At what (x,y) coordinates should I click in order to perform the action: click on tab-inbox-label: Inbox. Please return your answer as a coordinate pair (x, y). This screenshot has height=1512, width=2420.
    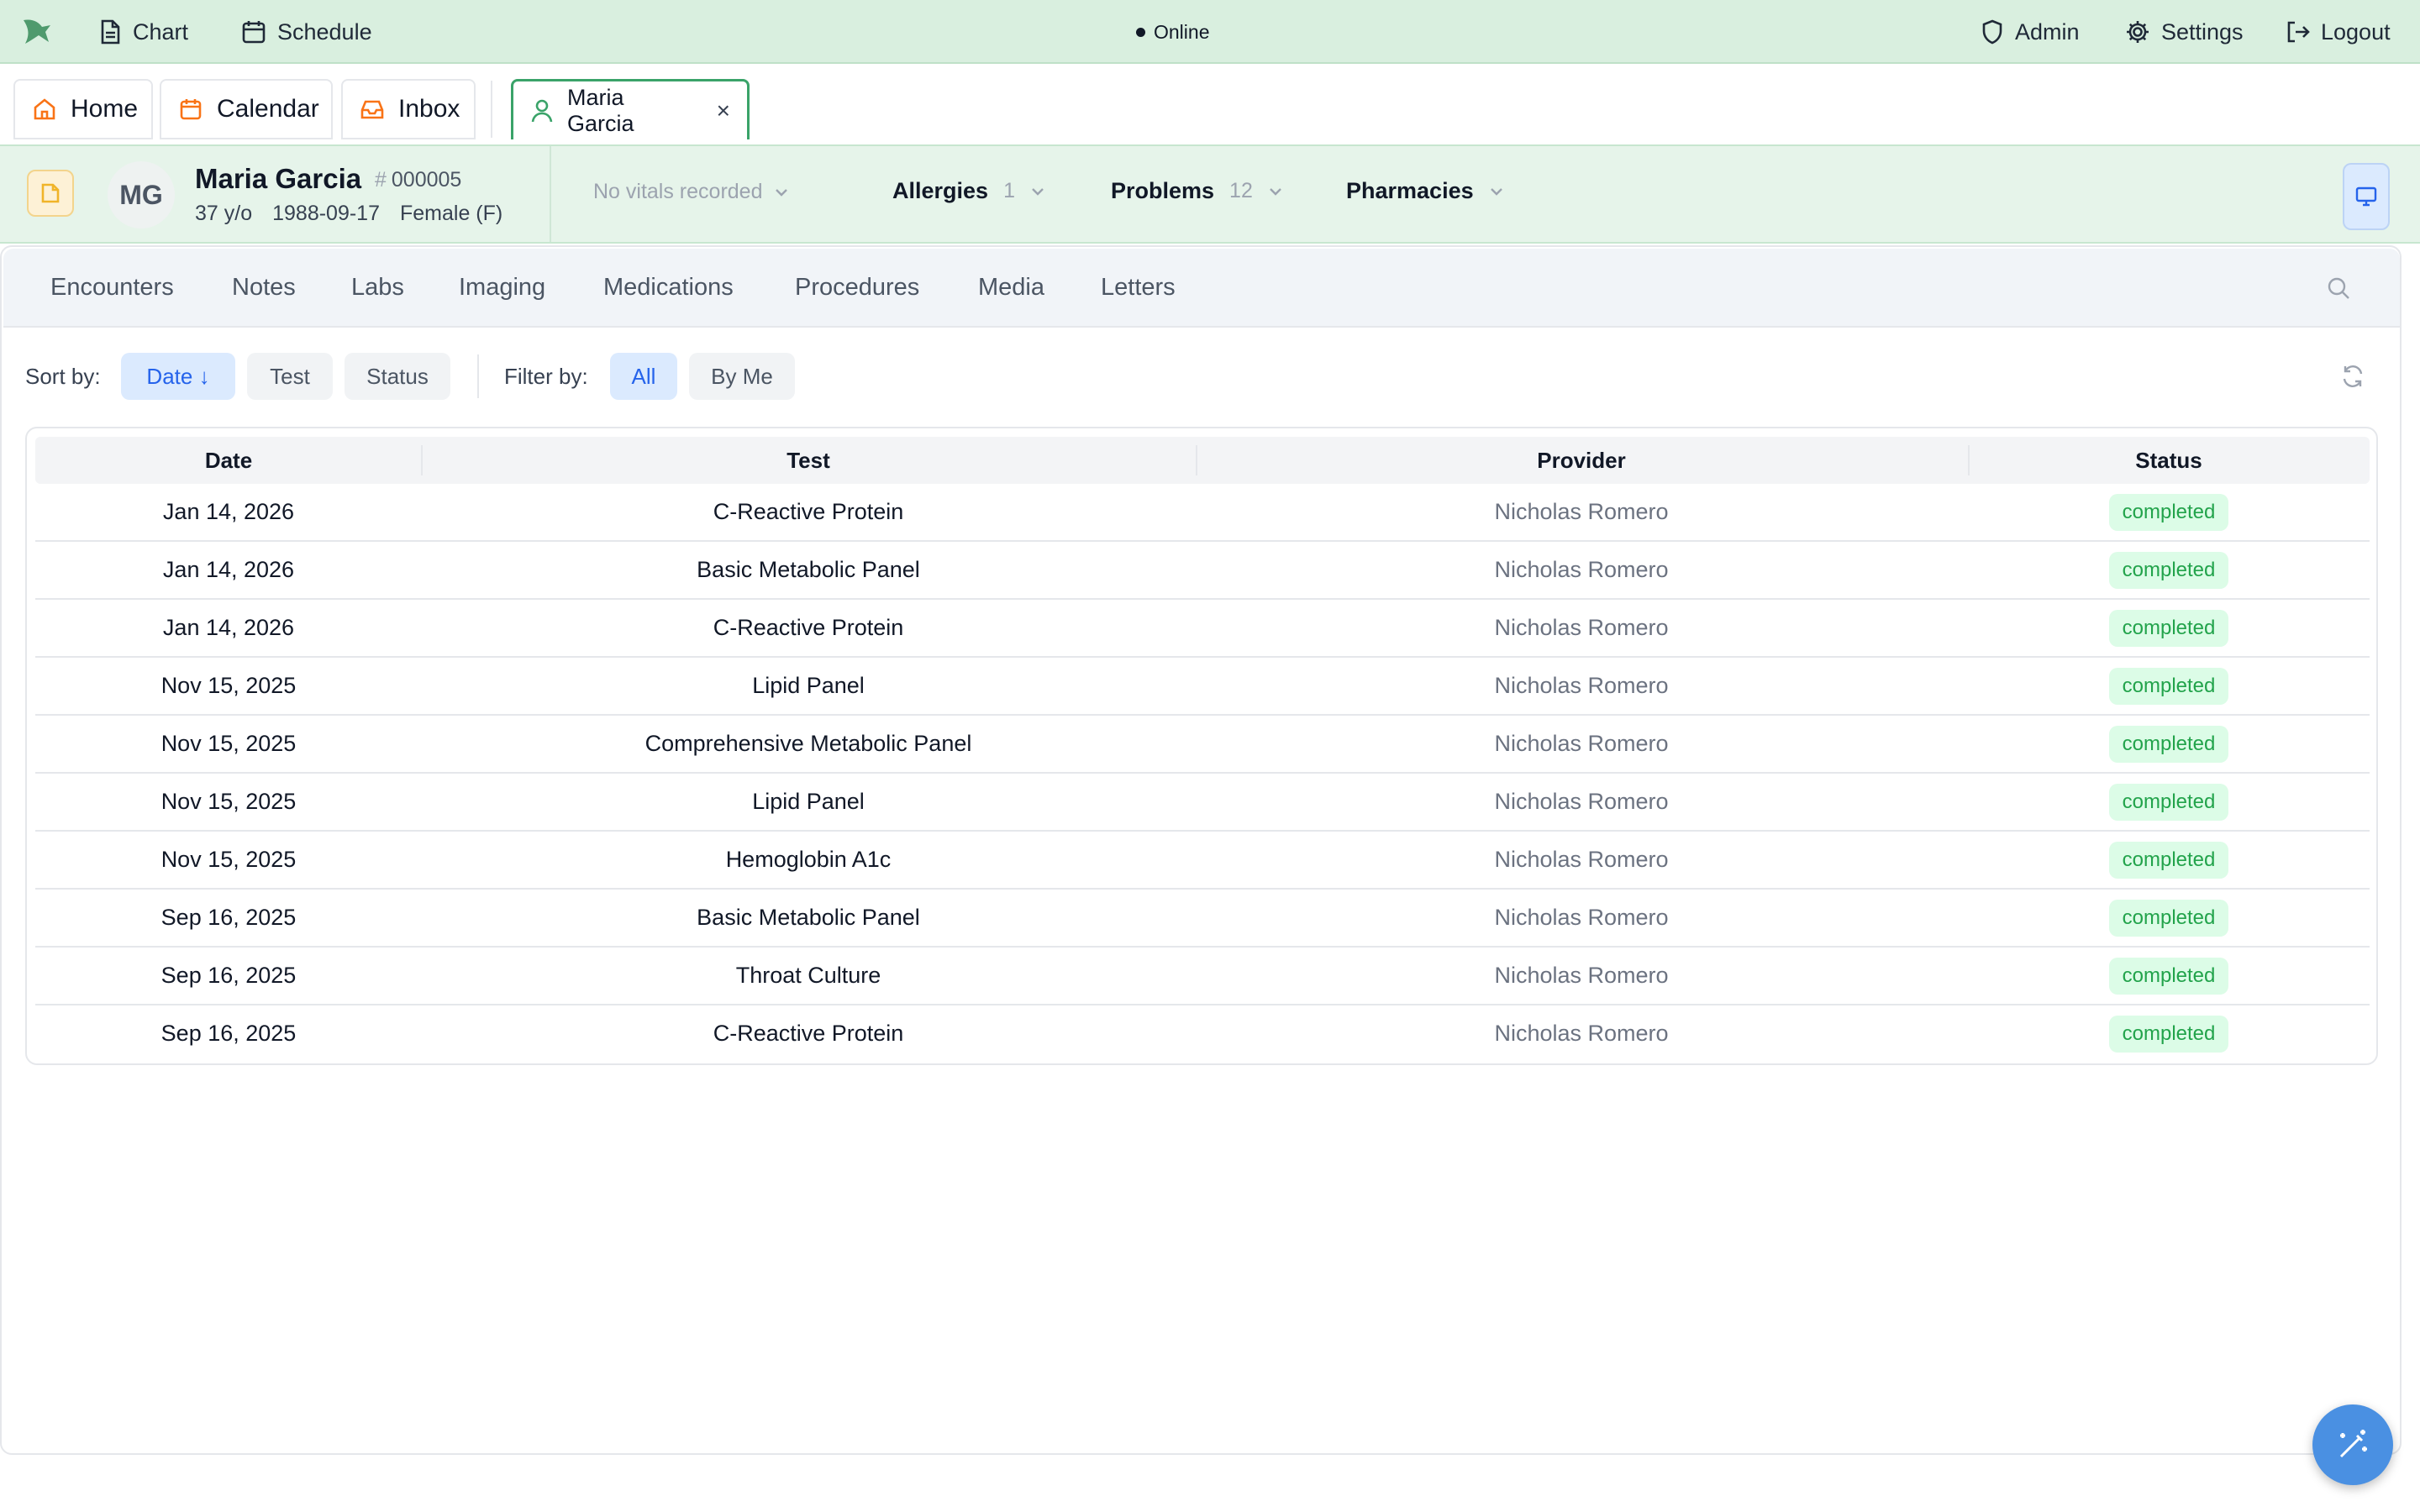
    Looking at the image, I should click on (429, 109).